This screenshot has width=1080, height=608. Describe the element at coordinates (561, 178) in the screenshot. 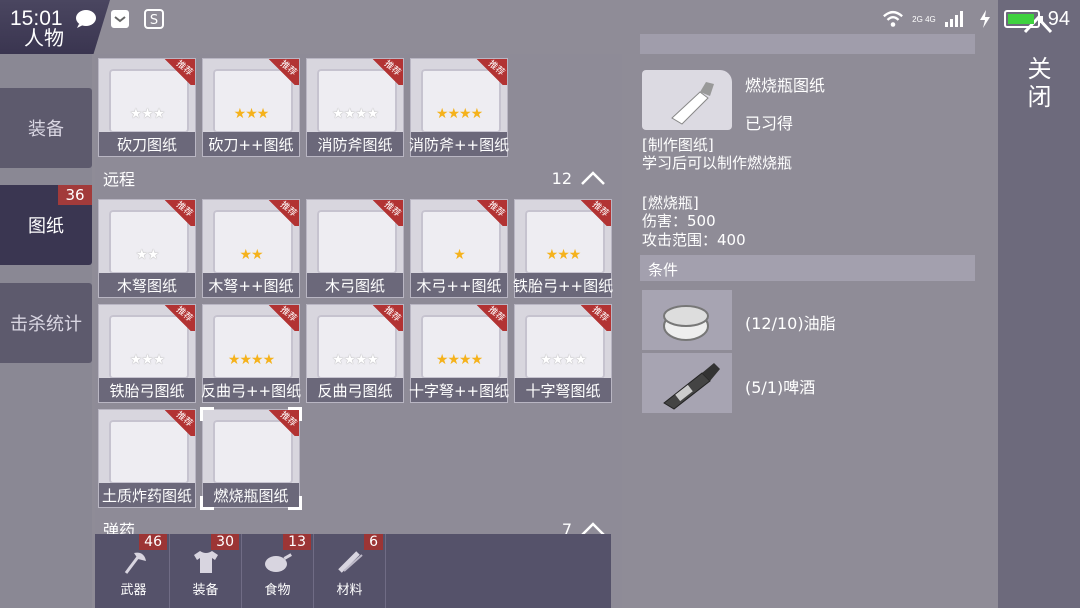

I see `section-count: 12` at that location.